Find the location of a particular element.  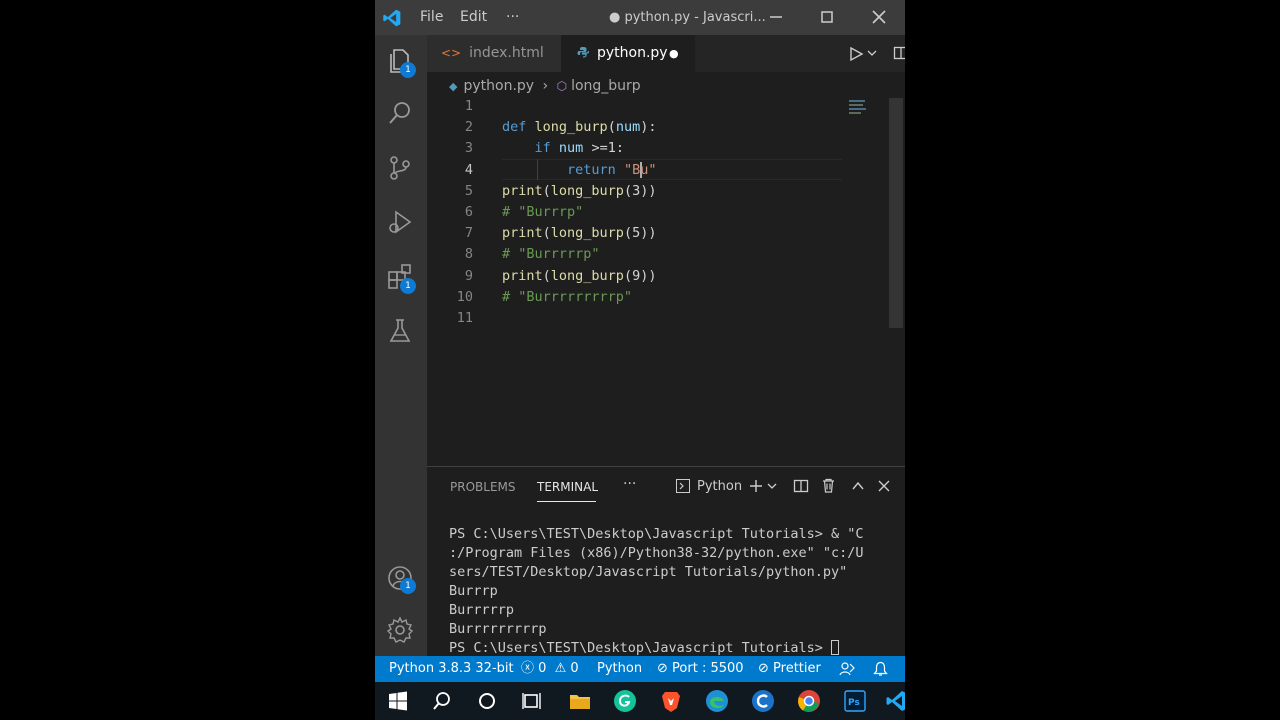

no-entry-icon: ⊘ is located at coordinates (662, 668).